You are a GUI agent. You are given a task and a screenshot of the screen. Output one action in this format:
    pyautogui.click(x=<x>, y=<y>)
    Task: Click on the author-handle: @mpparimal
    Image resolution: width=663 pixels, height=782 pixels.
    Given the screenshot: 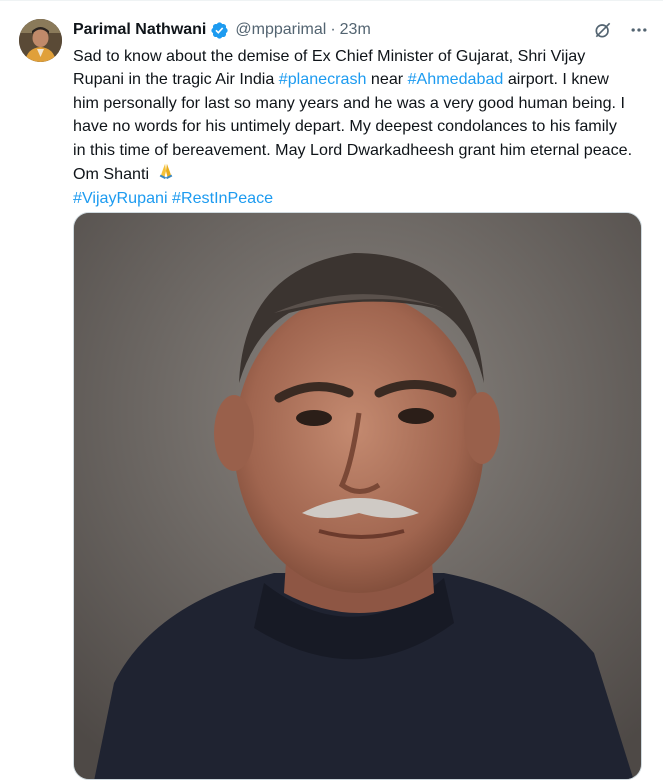 What is the action you would take?
    pyautogui.click(x=280, y=30)
    